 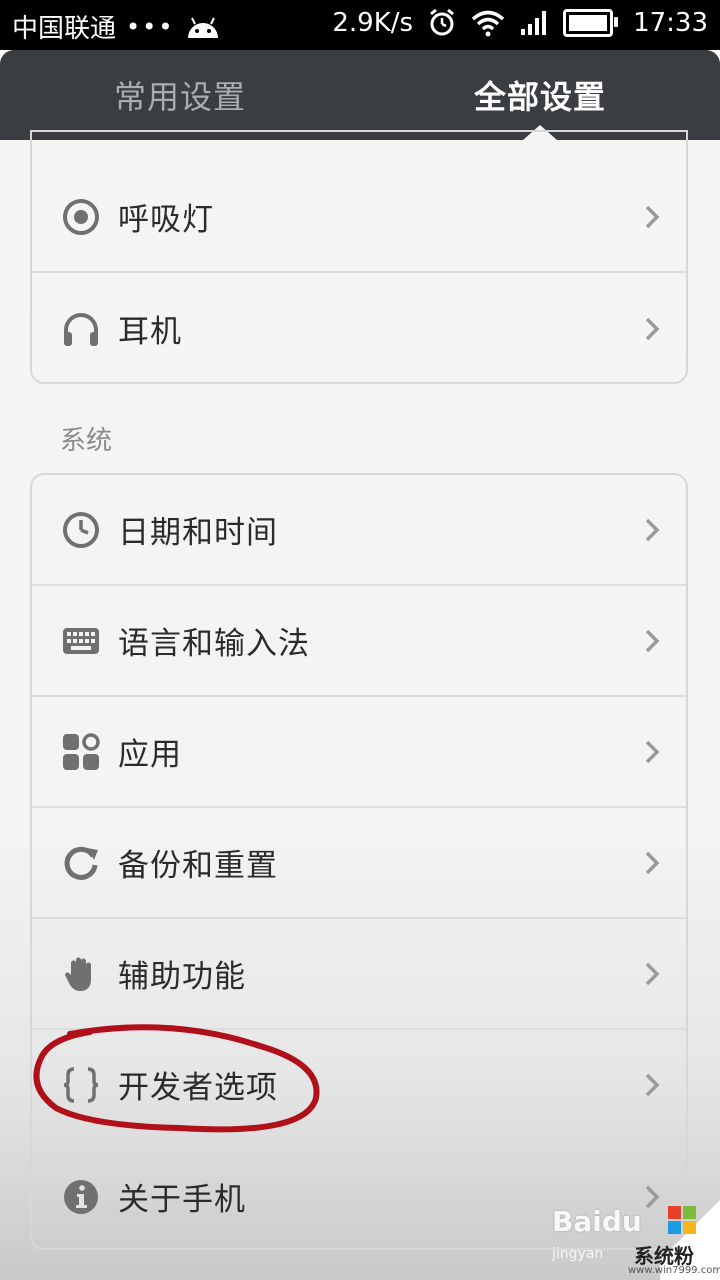 I want to click on hand-icon, so click(x=78, y=974).